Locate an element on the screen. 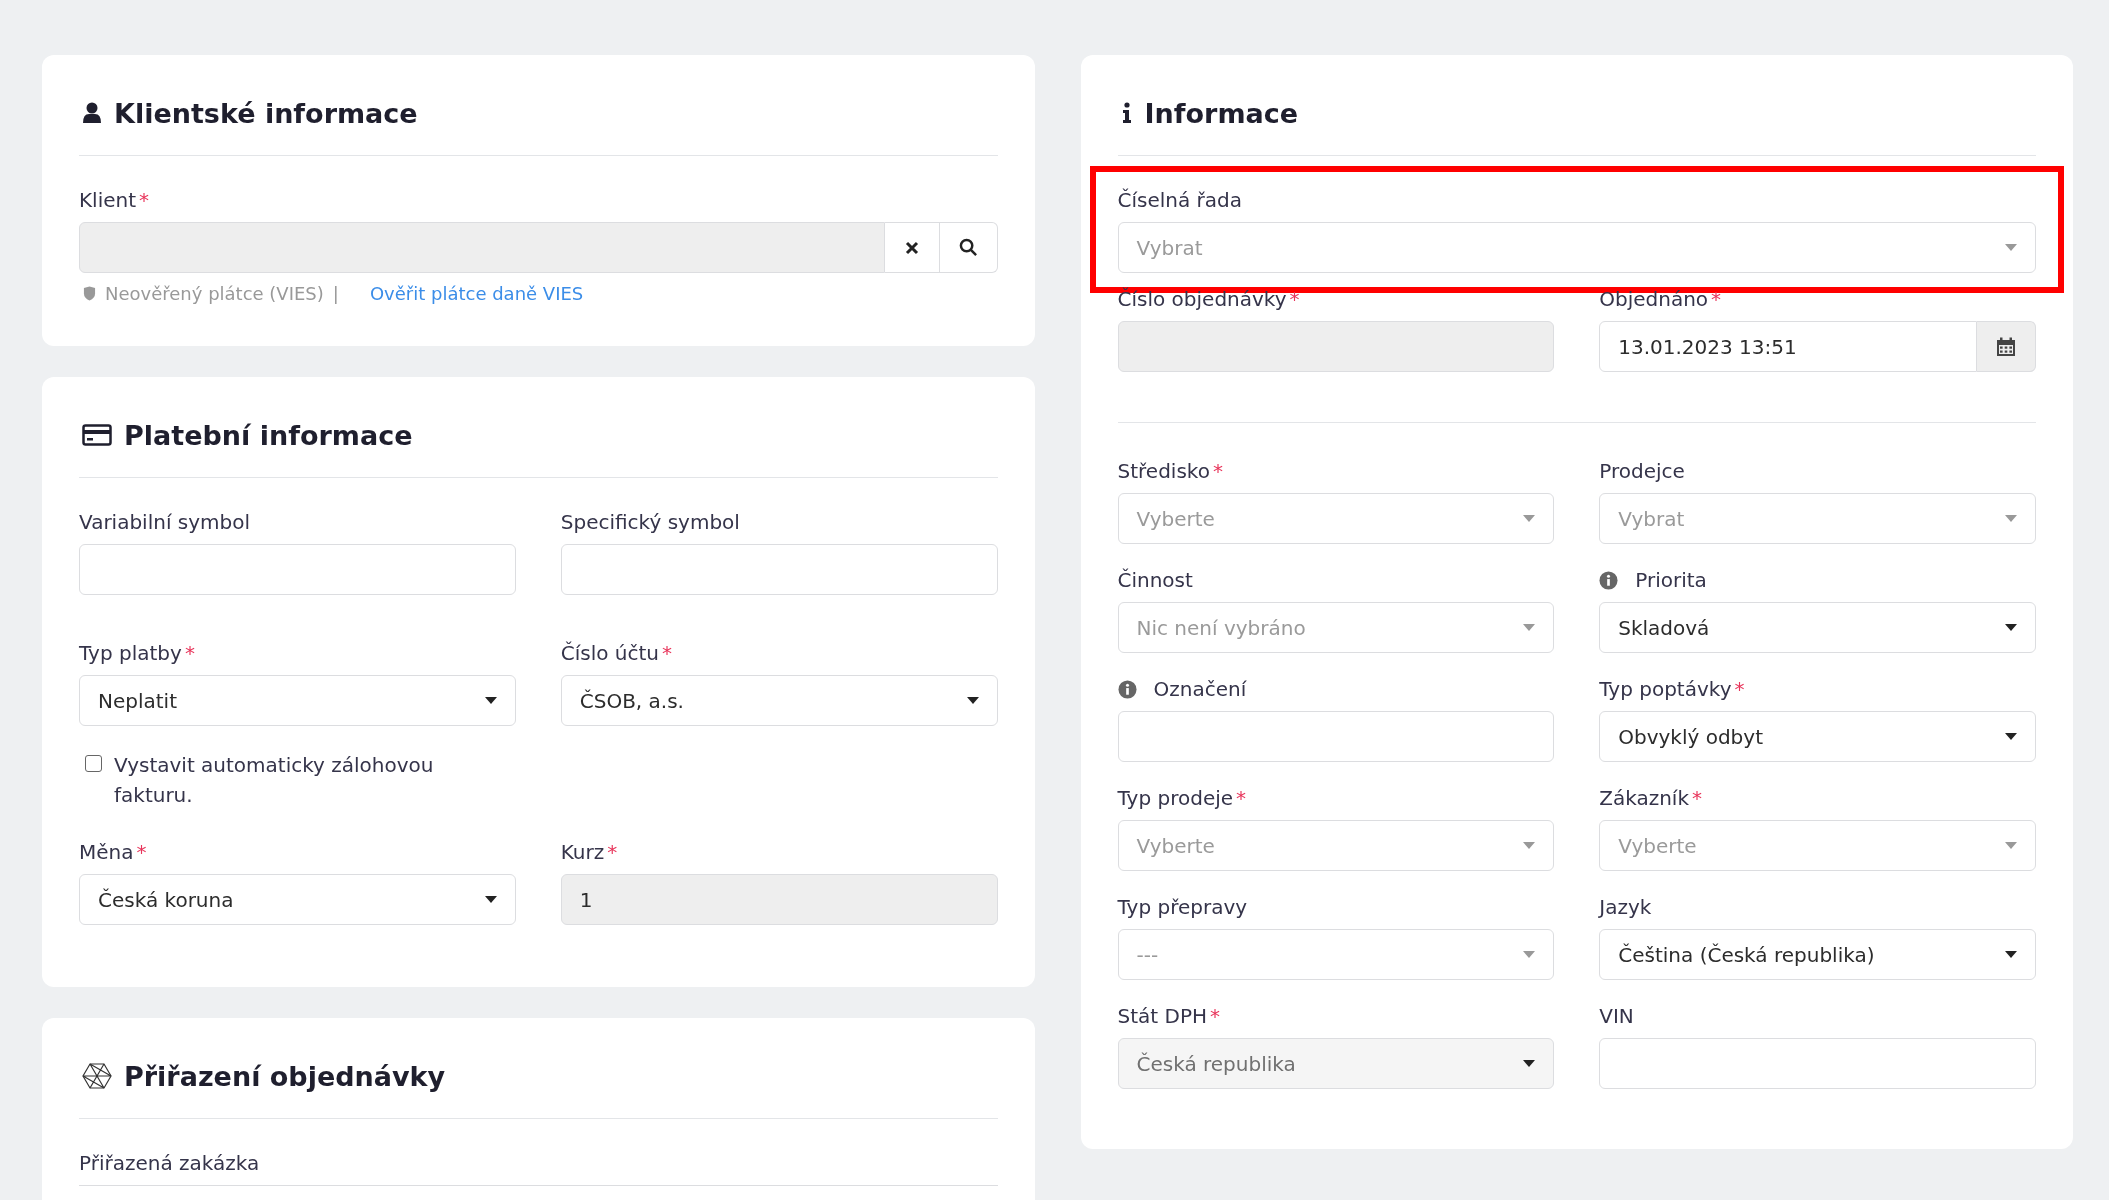  card-title: Přiřazení objednávky is located at coordinates (285, 1076).